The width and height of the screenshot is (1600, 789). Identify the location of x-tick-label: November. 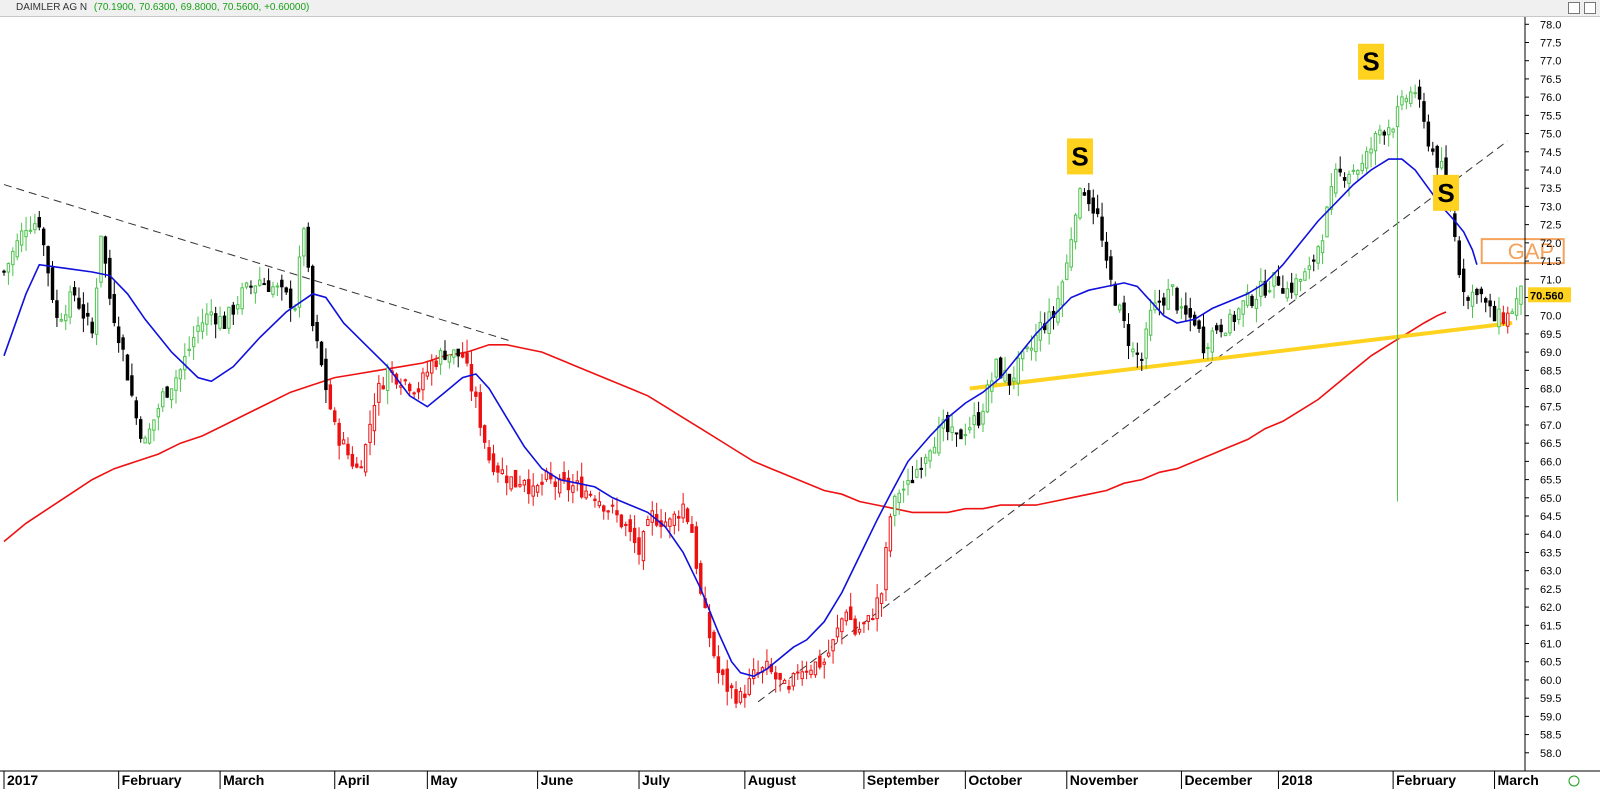
(1104, 780).